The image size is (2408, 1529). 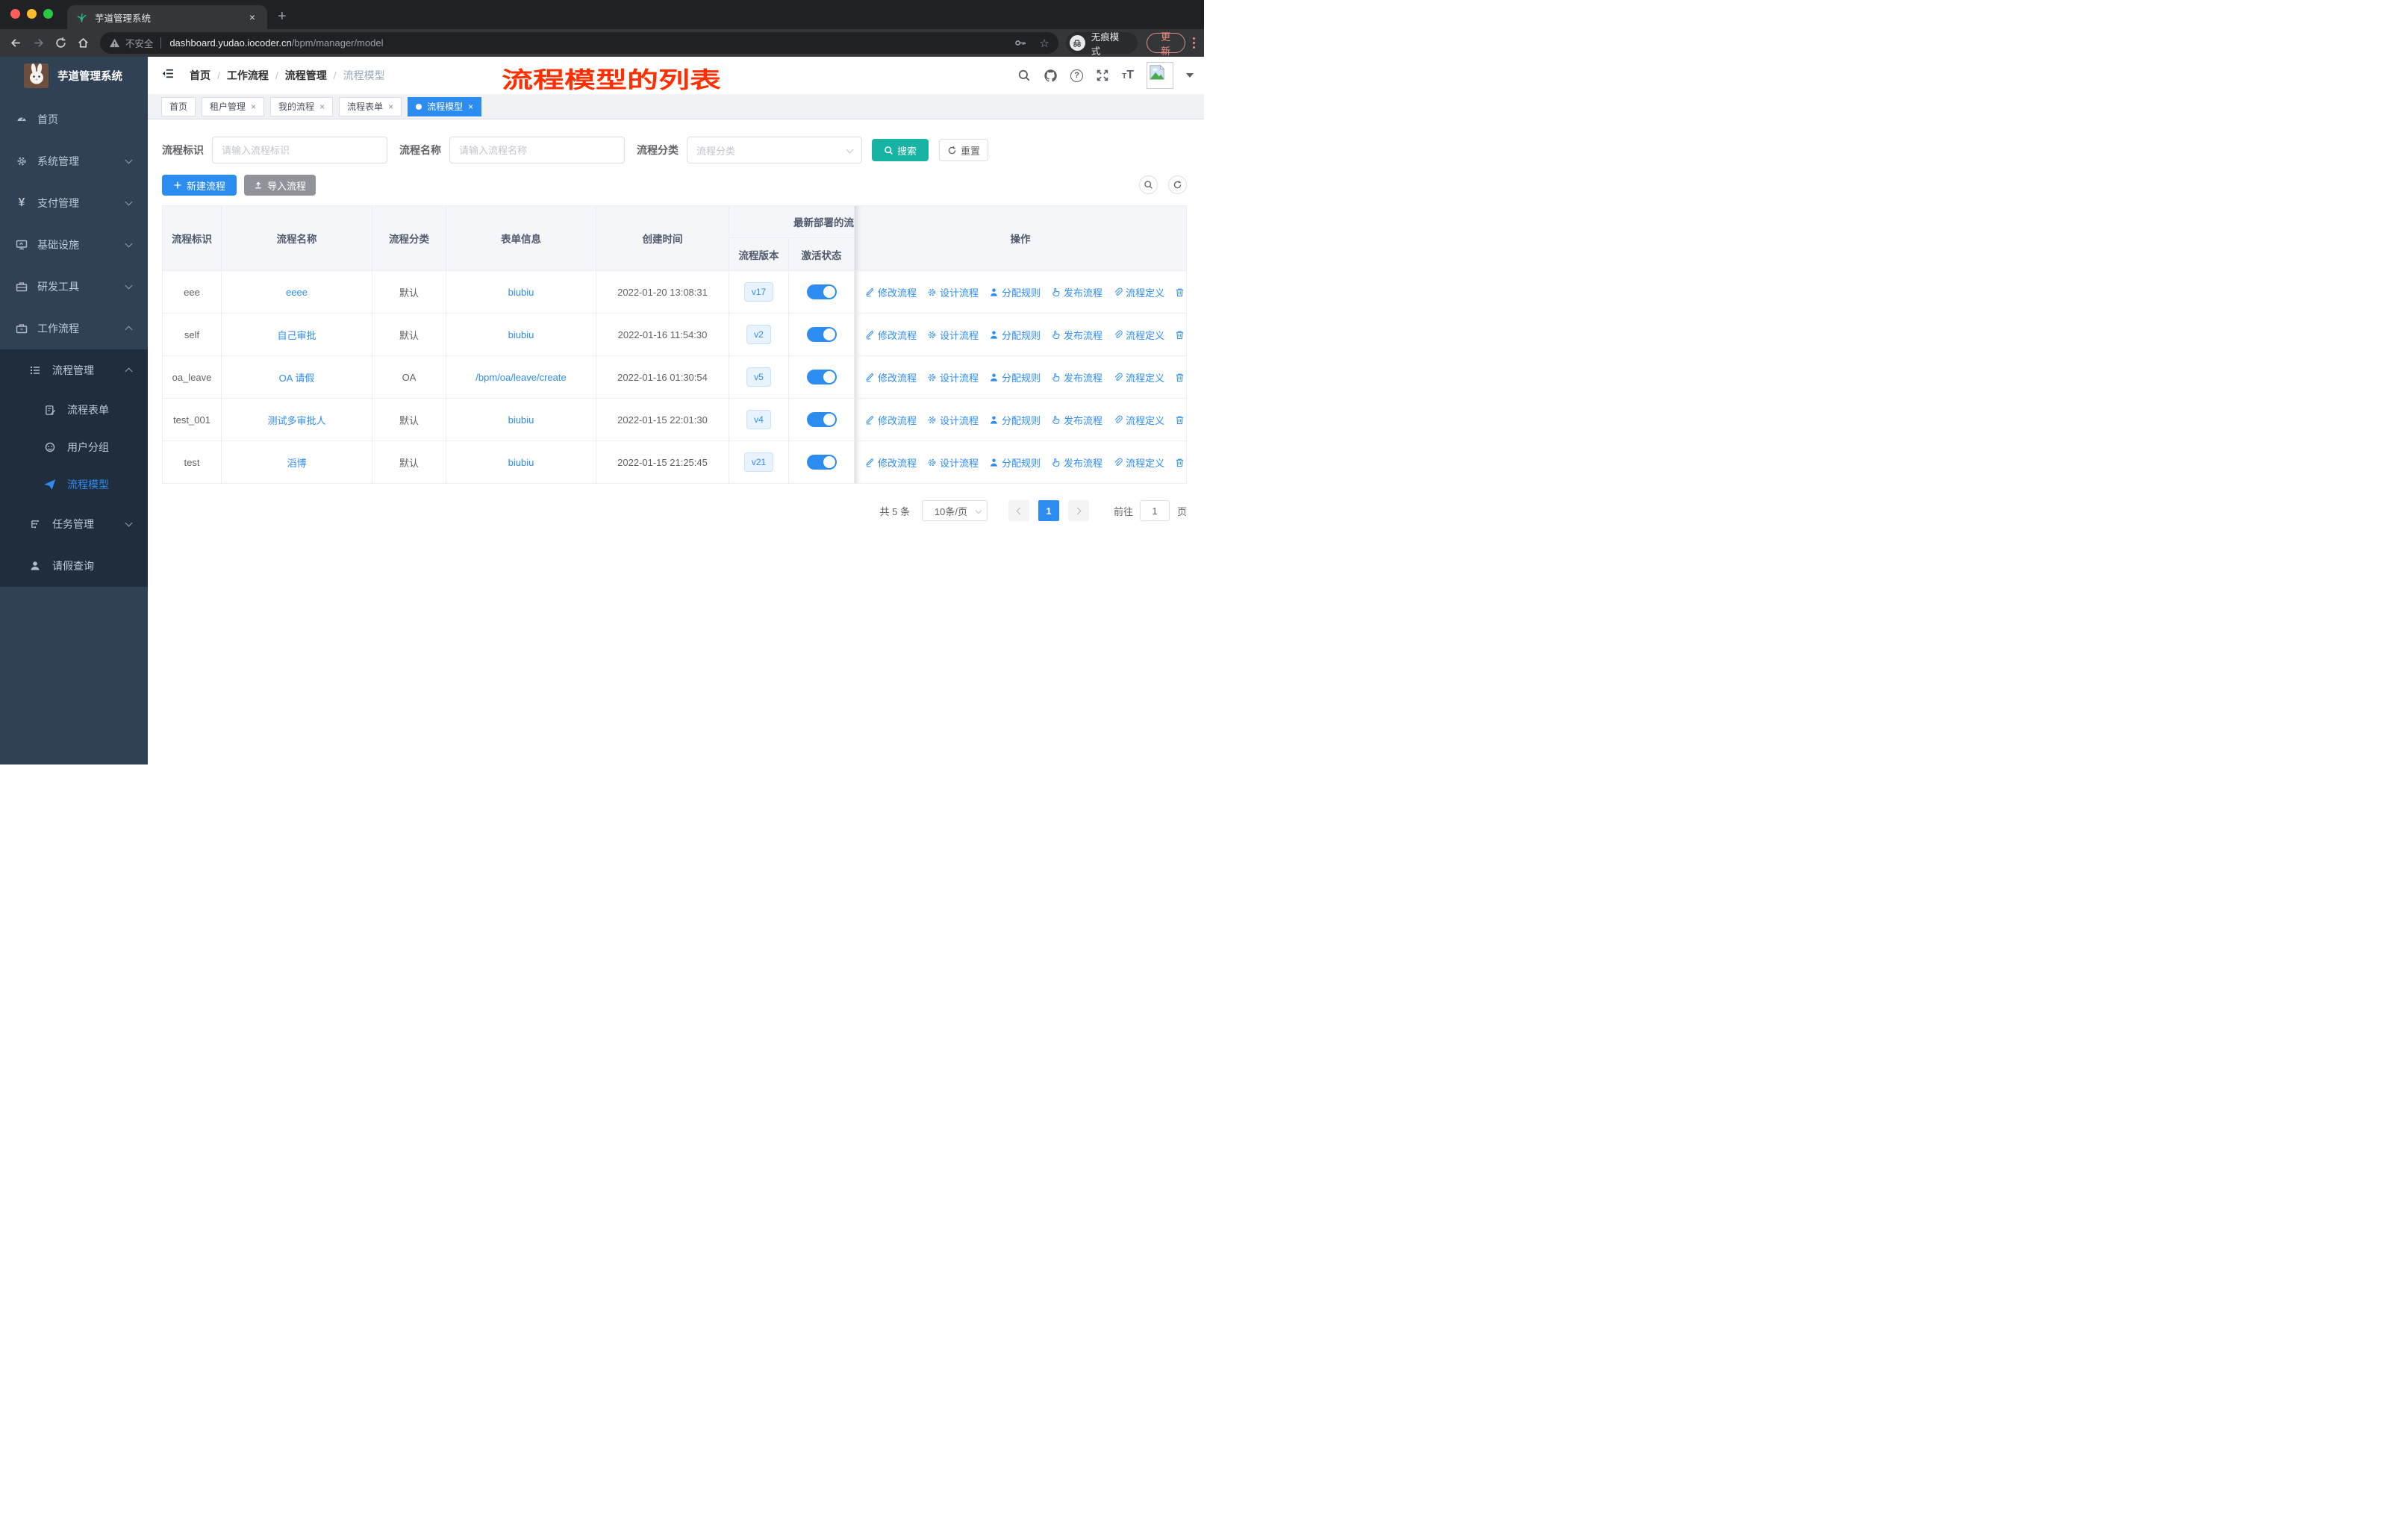 I want to click on browser-menu-icon, so click(x=1194, y=43).